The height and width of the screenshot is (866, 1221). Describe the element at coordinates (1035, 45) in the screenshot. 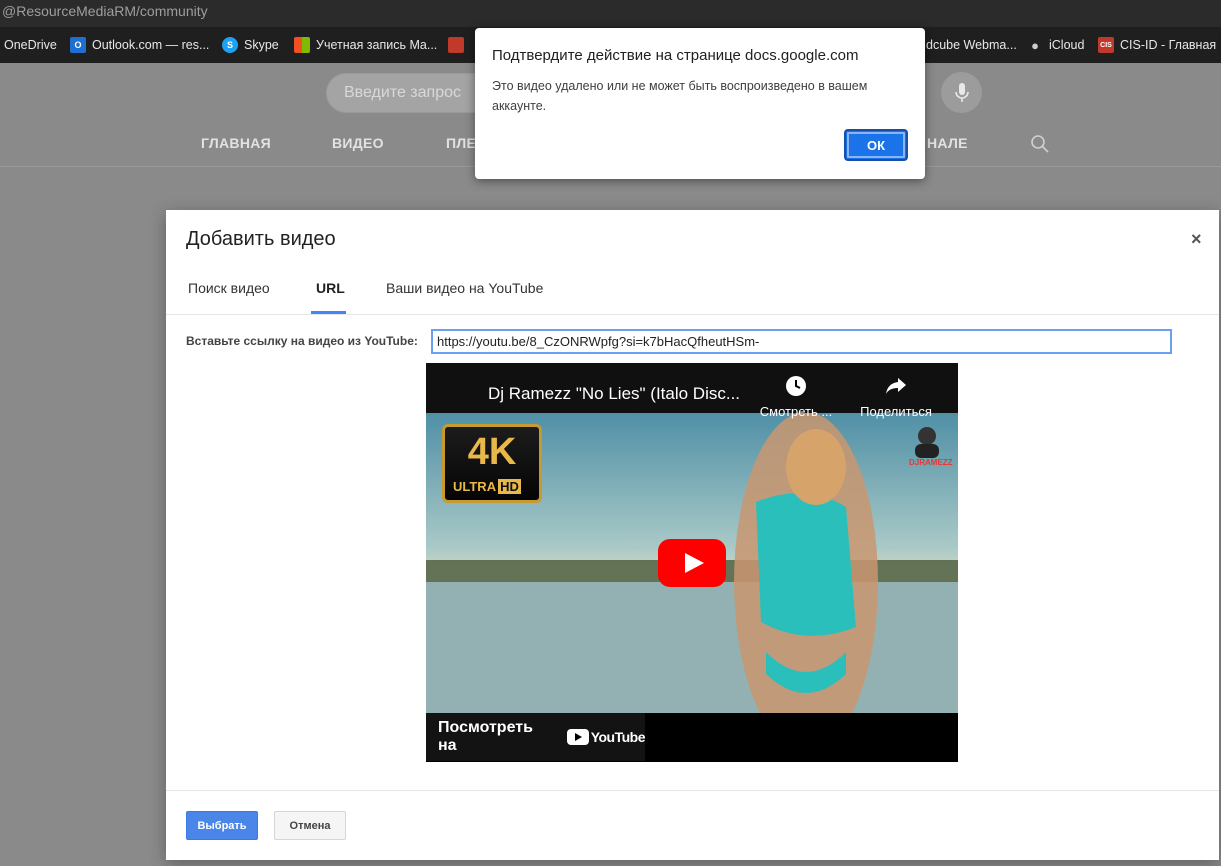

I see `apple-icon: ●` at that location.